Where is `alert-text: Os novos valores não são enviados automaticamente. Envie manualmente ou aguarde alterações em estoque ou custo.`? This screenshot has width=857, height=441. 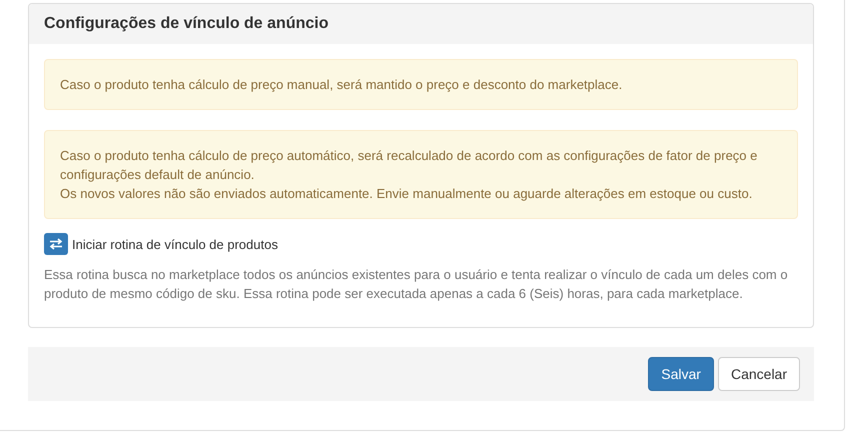
alert-text: Os novos valores não são enviados automaticamente. Envie manualmente ou aguarde alterações em estoque ou custo. is located at coordinates (407, 194).